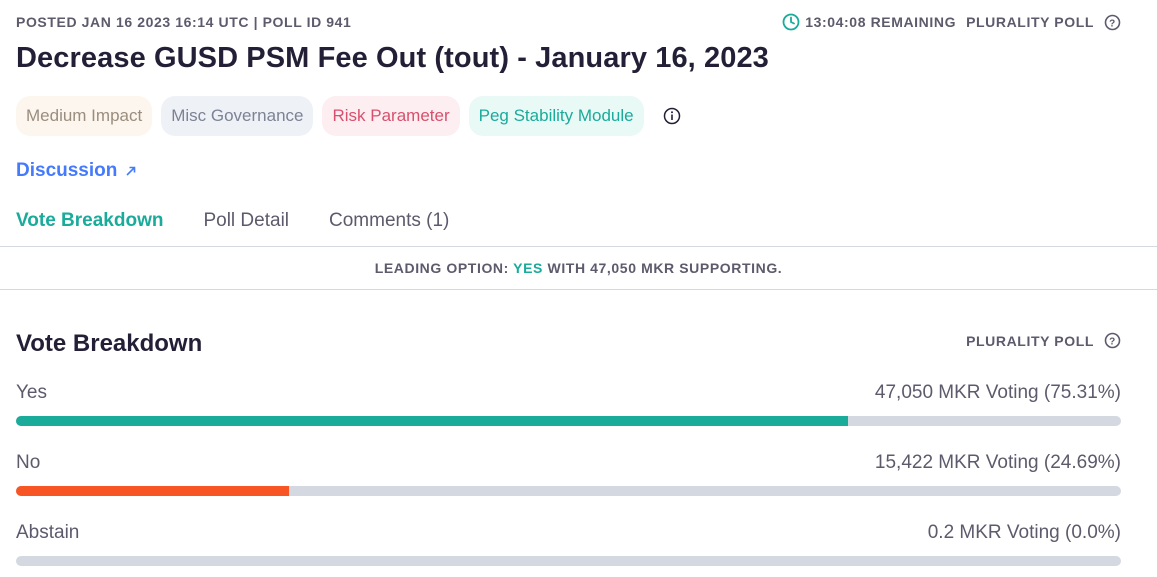 This screenshot has height=577, width=1157. What do you see at coordinates (441, 268) in the screenshot?
I see `leading-prefix: LEADING OPTION:` at bounding box center [441, 268].